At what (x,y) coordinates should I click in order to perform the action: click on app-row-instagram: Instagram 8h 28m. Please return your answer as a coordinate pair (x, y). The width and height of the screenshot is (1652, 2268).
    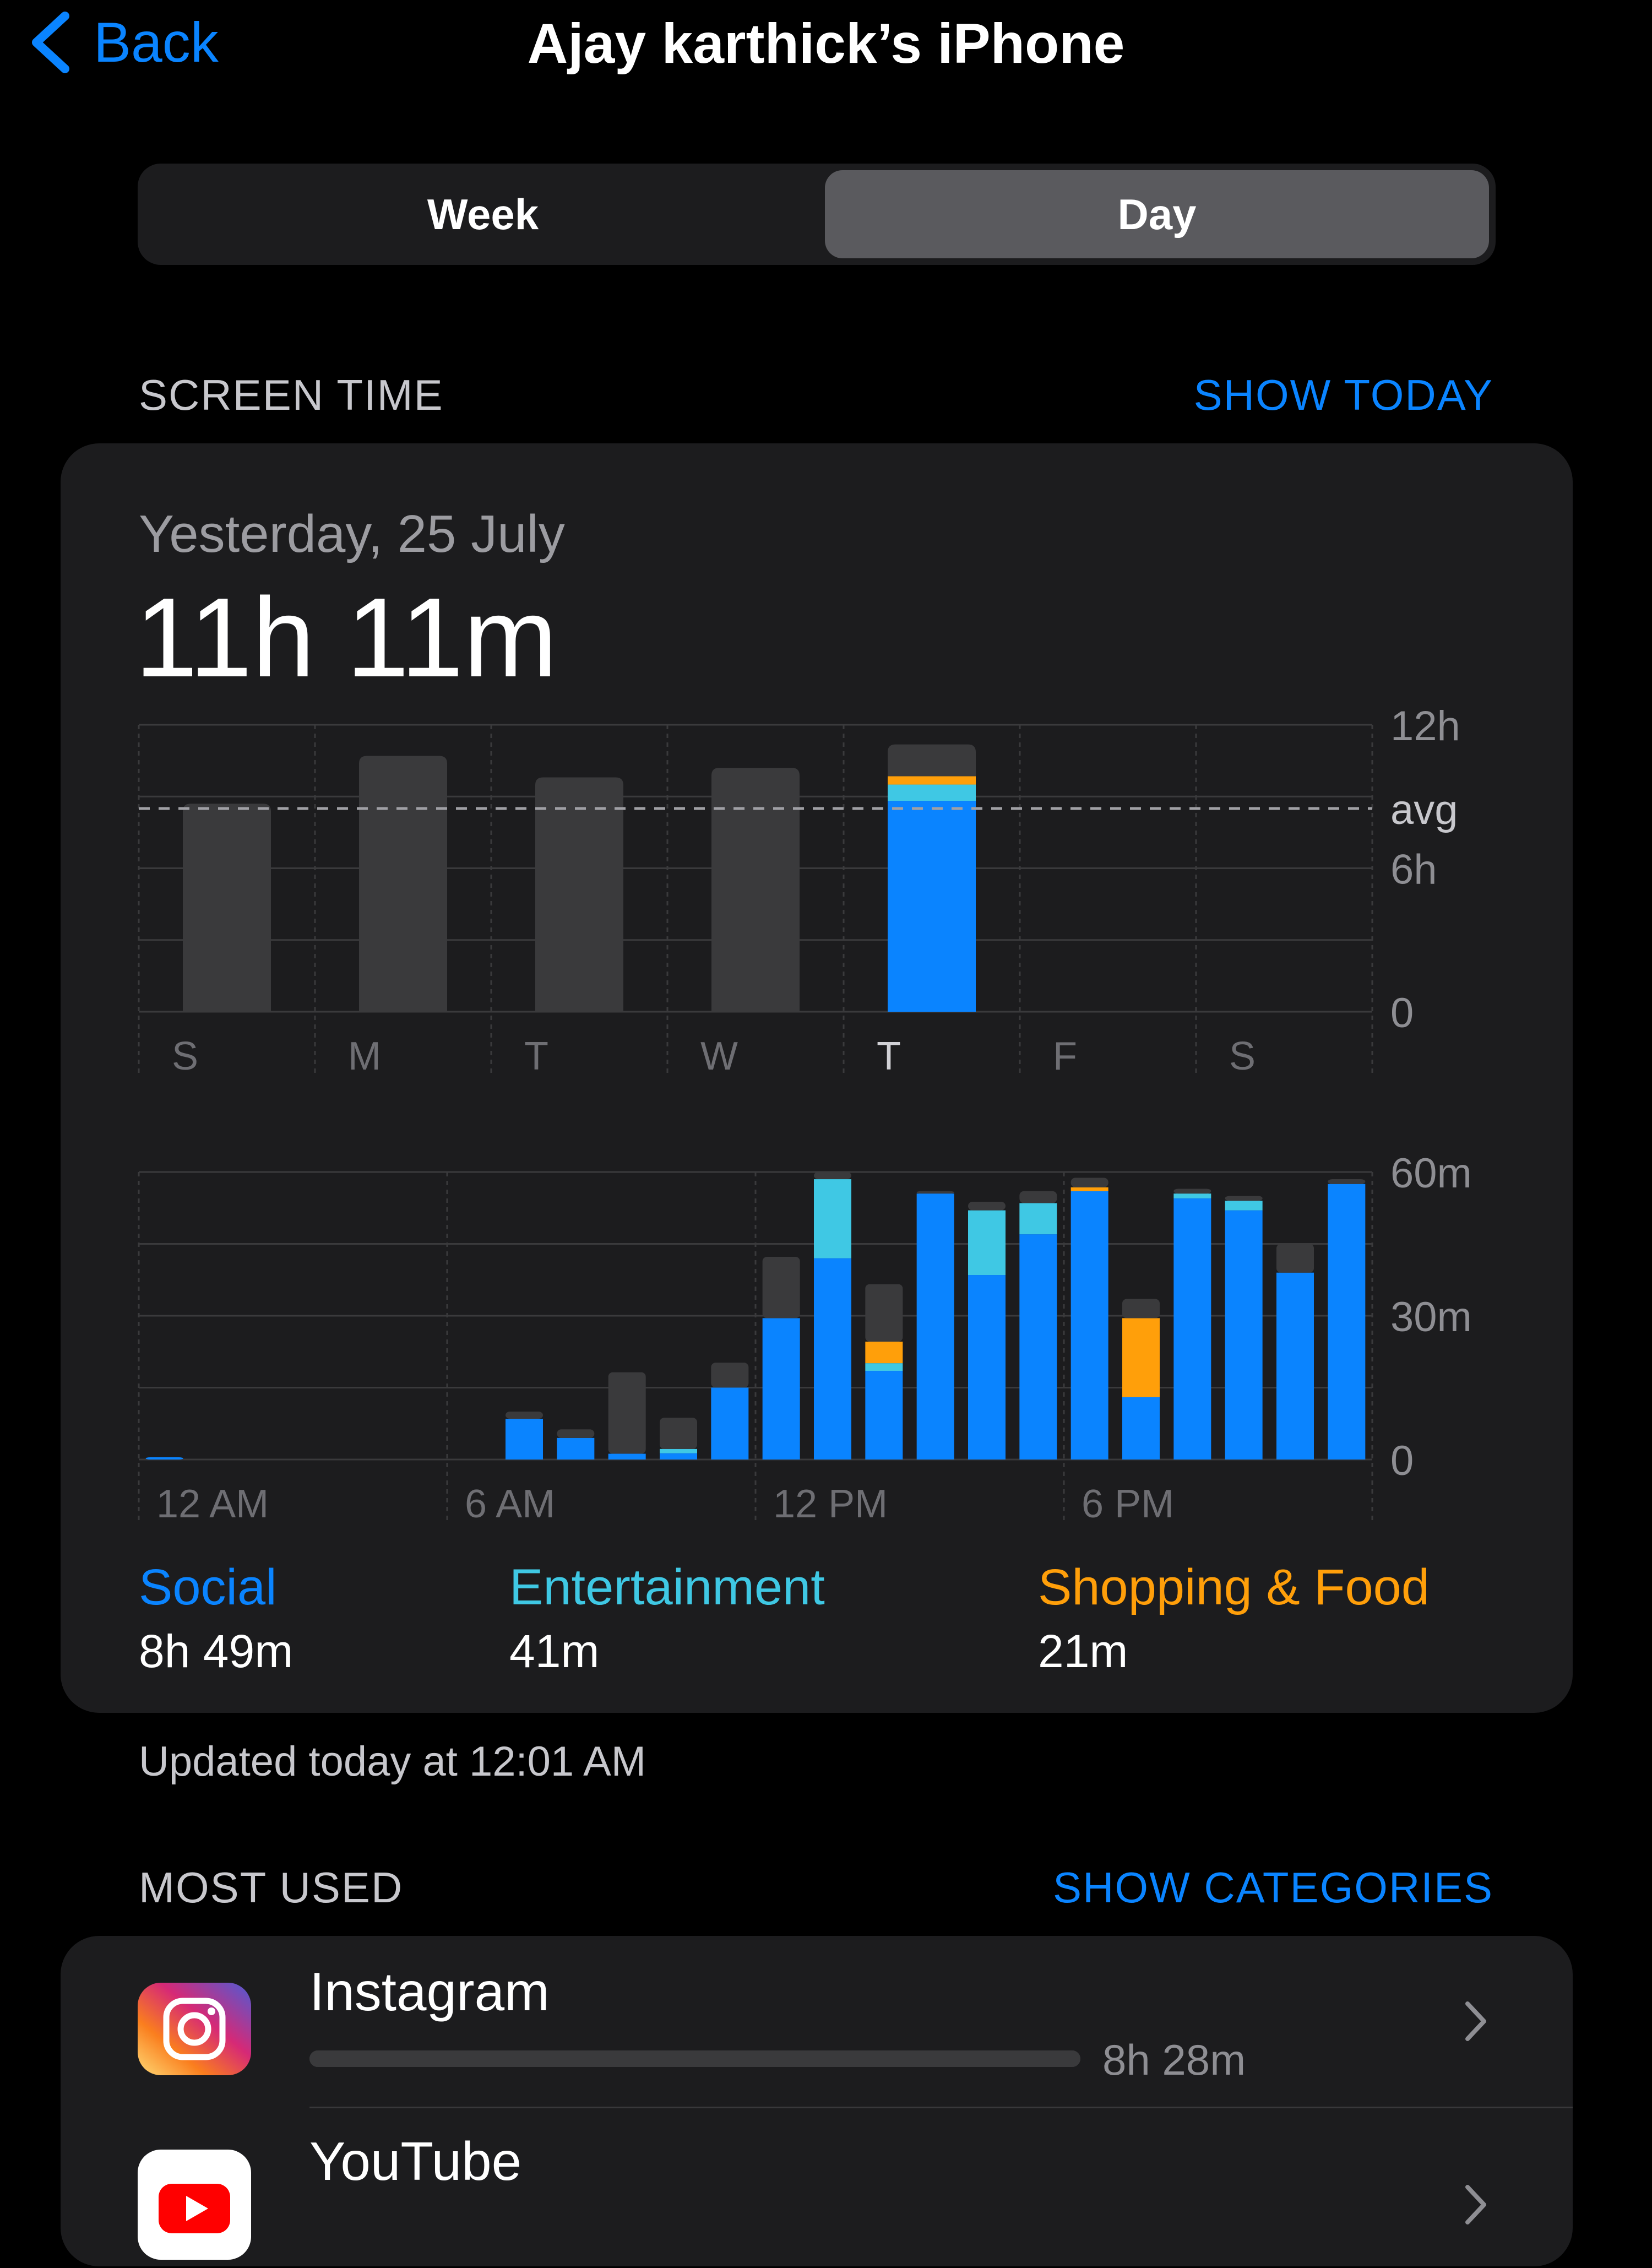
    Looking at the image, I should click on (817, 2022).